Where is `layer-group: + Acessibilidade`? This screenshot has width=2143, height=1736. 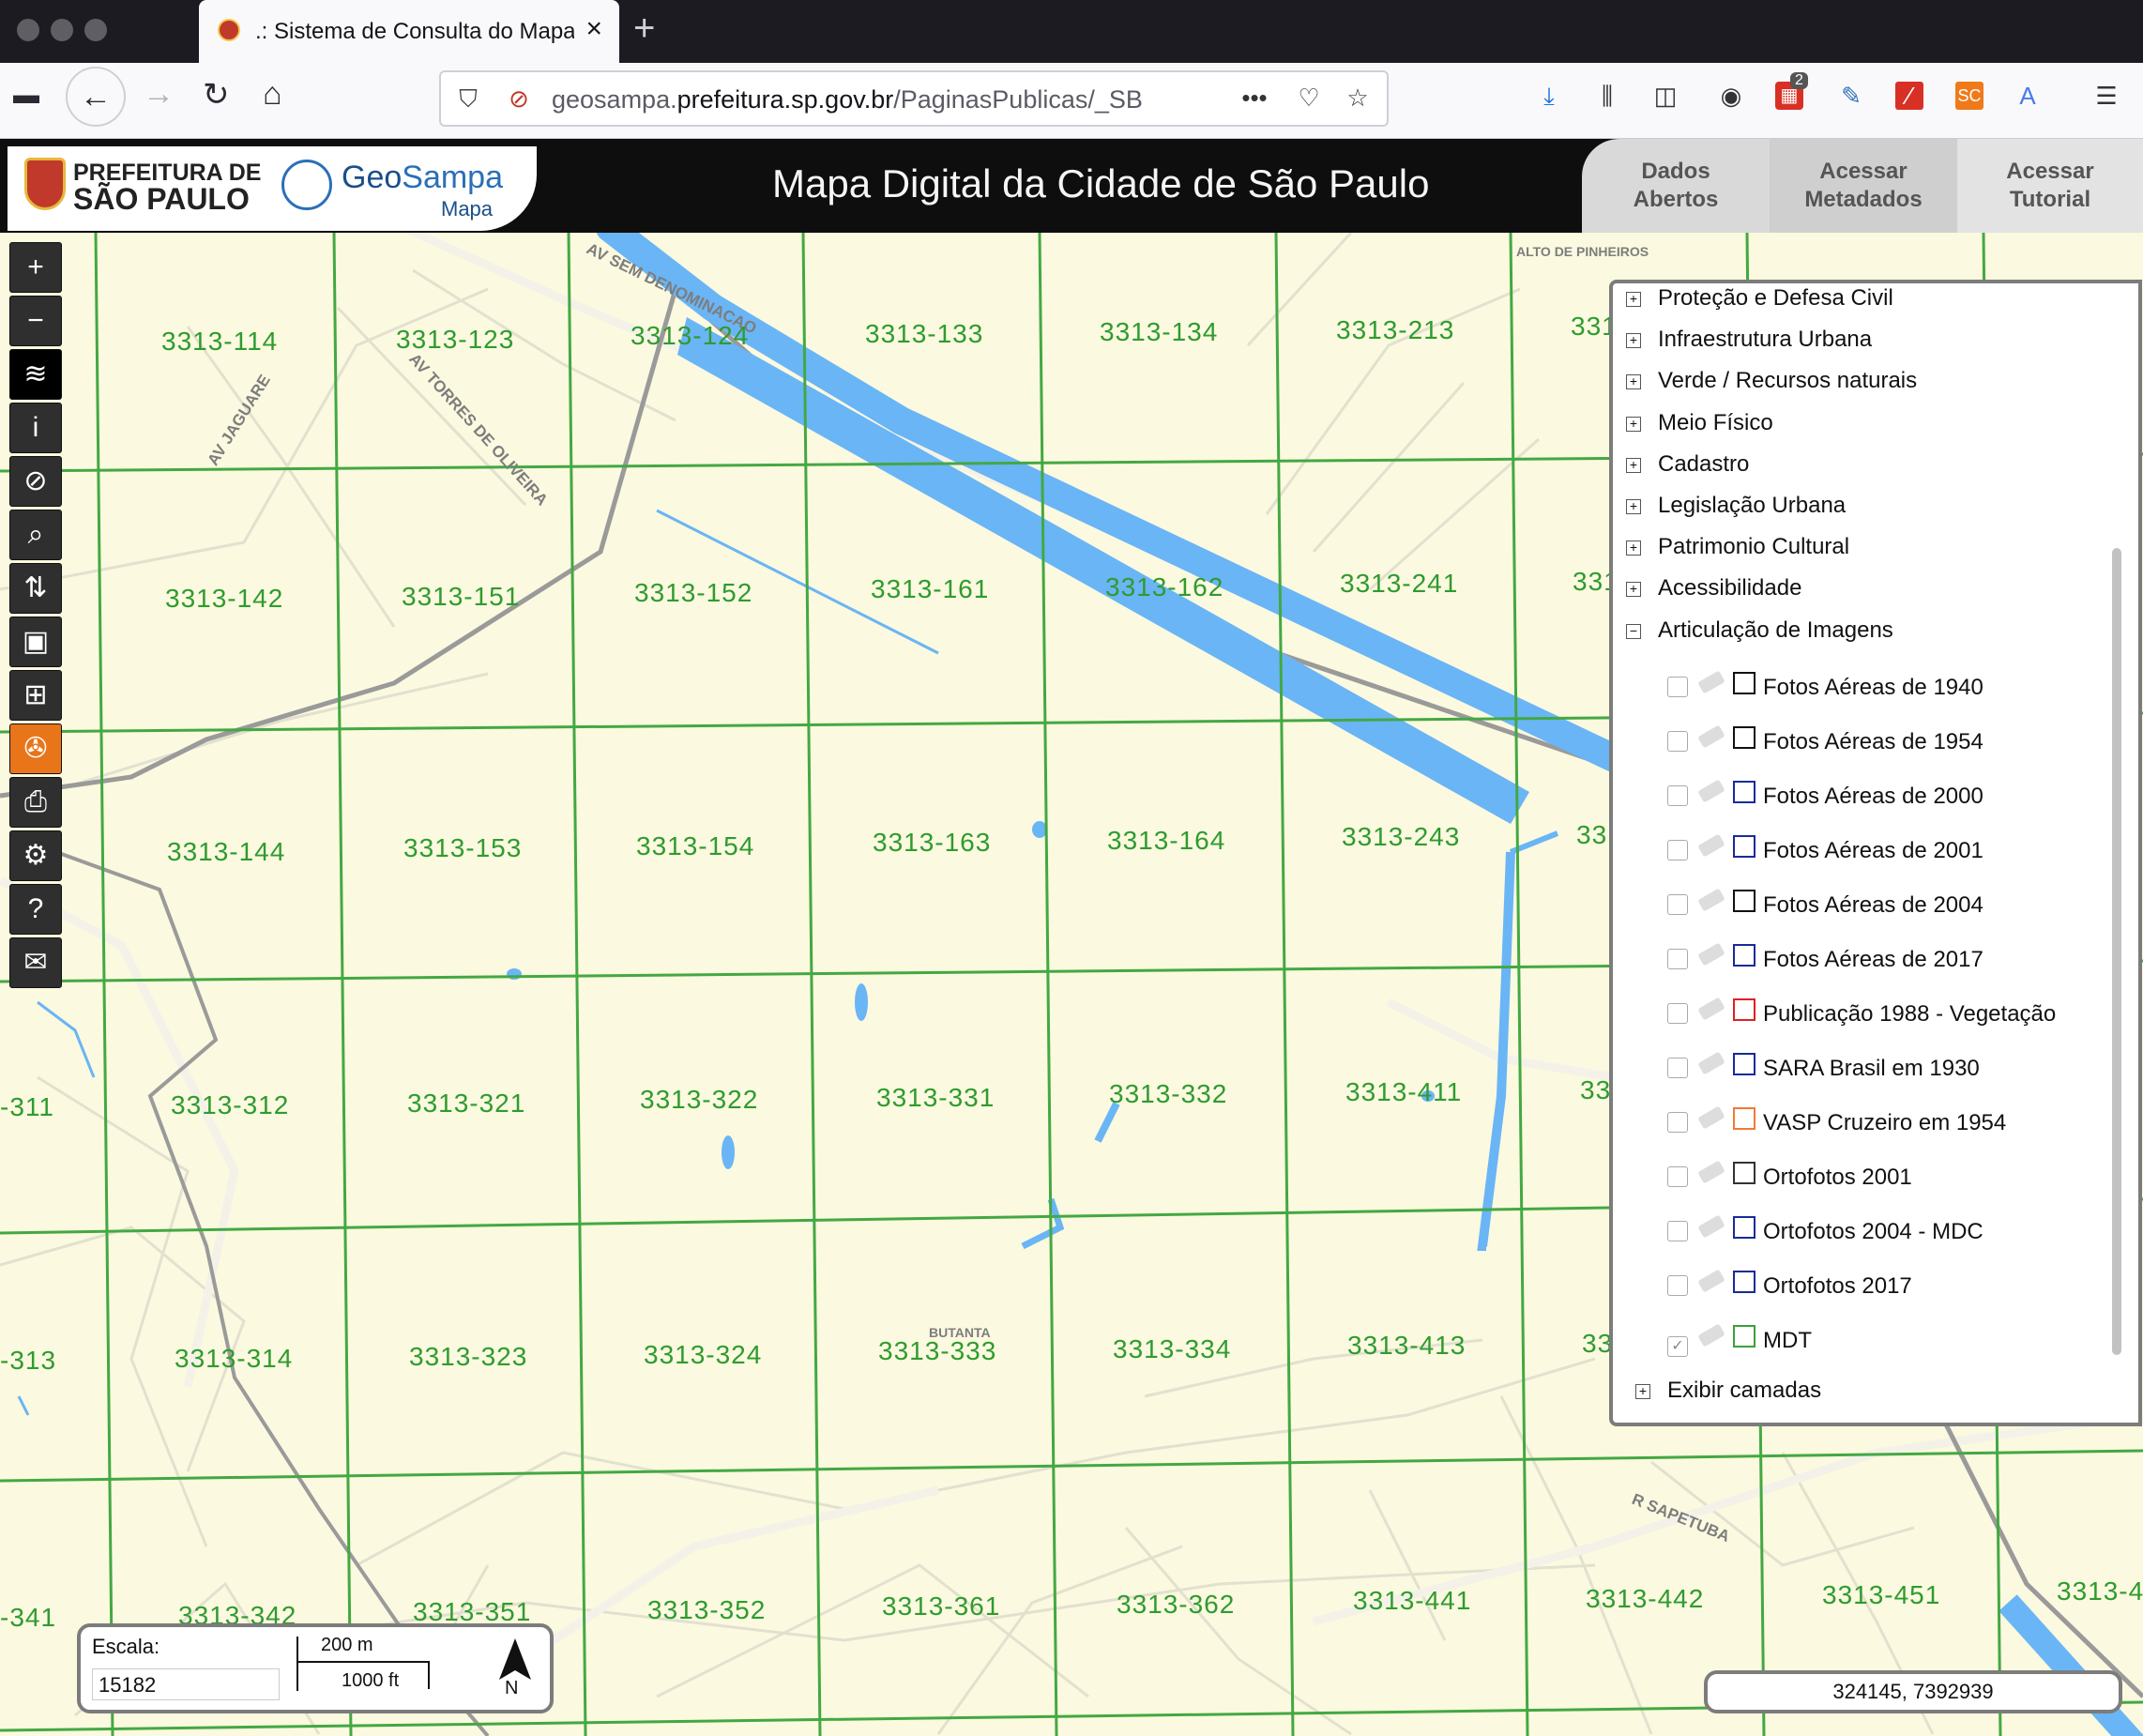
layer-group: + Acessibilidade is located at coordinates (1714, 588).